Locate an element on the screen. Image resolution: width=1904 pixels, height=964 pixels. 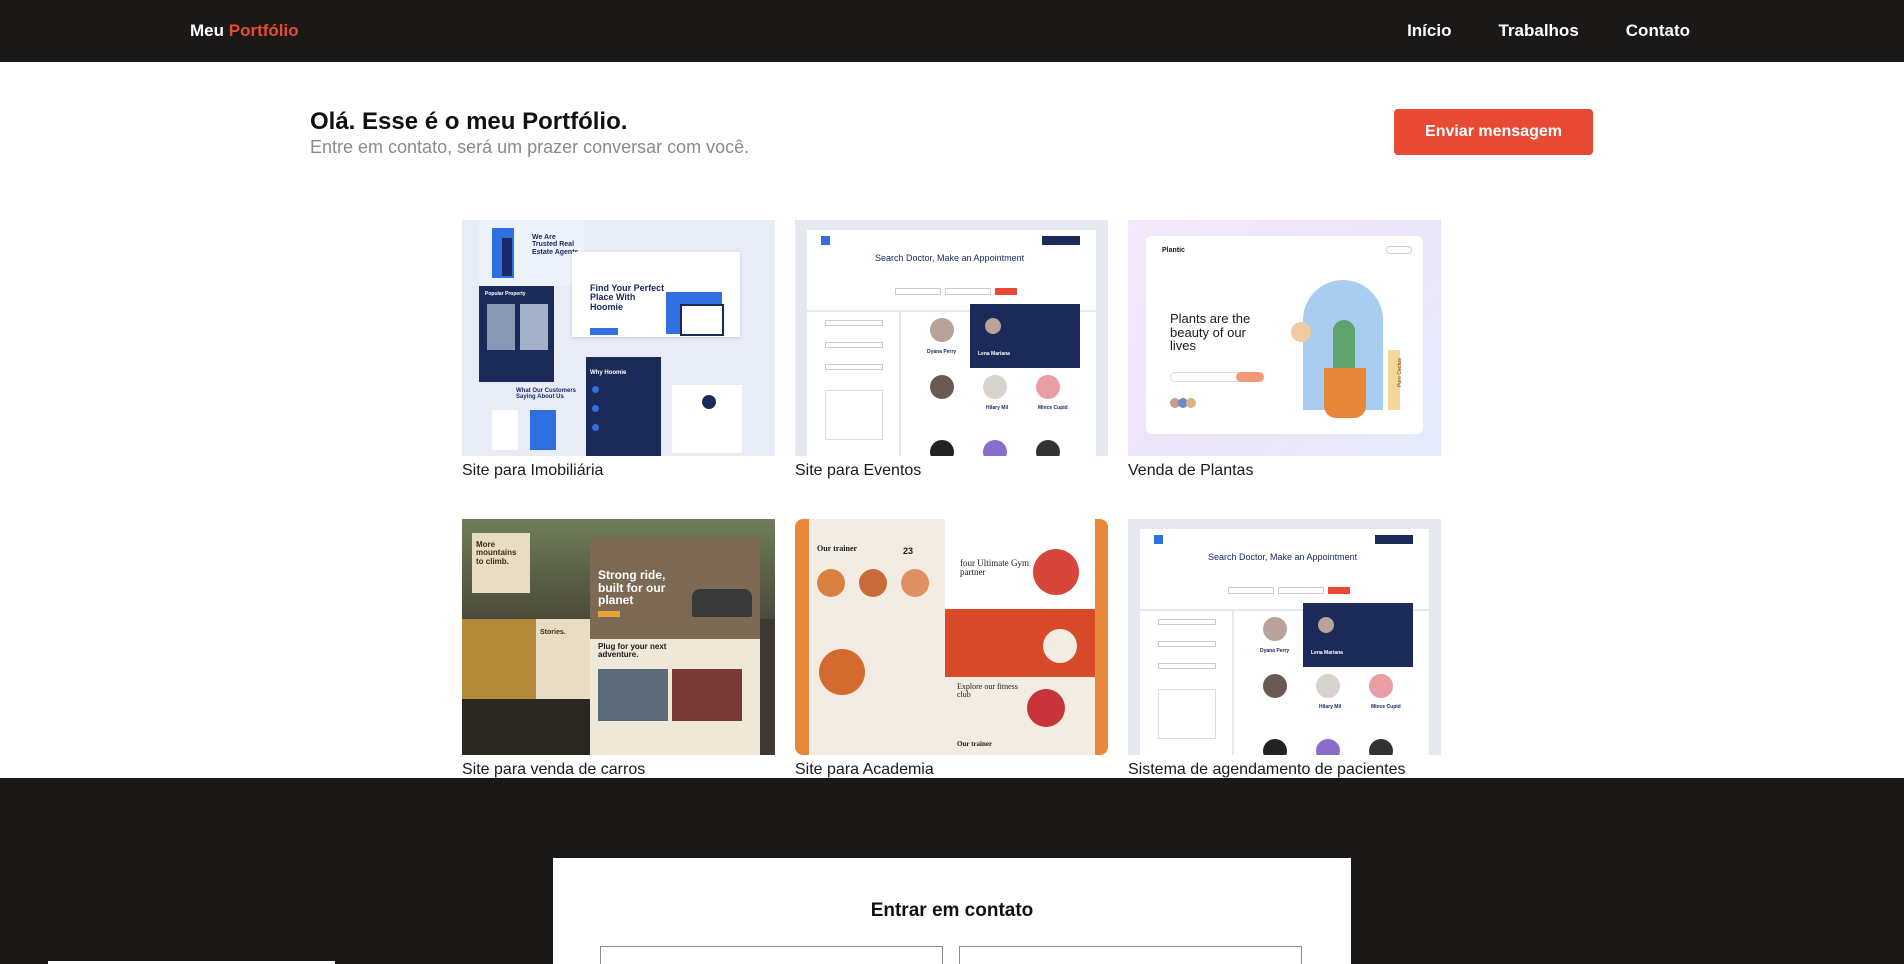
thumb-text: Find Your Perfect Place With Hoomie is located at coordinates (627, 297).